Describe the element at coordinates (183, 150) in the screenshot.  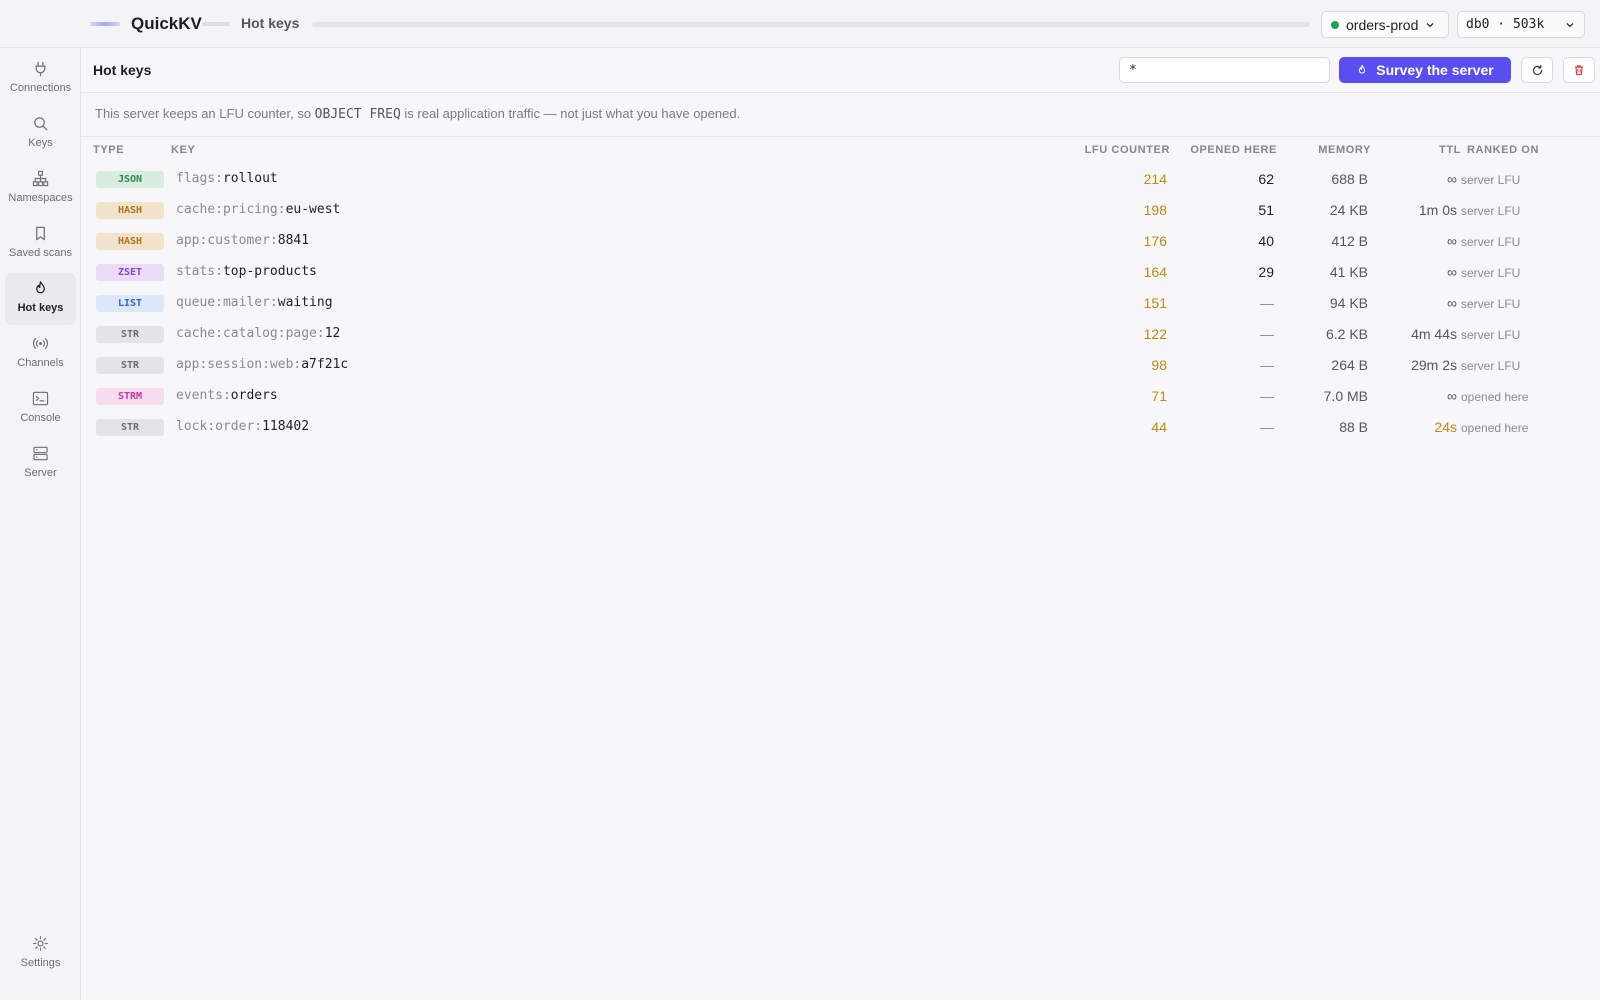
I see `column-header-key: KEY` at that location.